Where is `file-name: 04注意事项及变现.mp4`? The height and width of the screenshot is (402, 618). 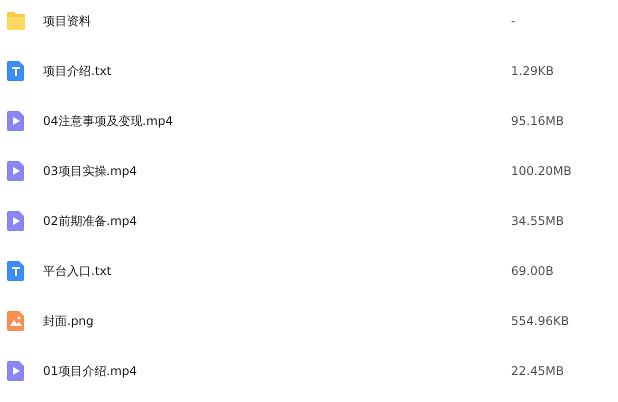 file-name: 04注意事项及变现.mp4 is located at coordinates (277, 121).